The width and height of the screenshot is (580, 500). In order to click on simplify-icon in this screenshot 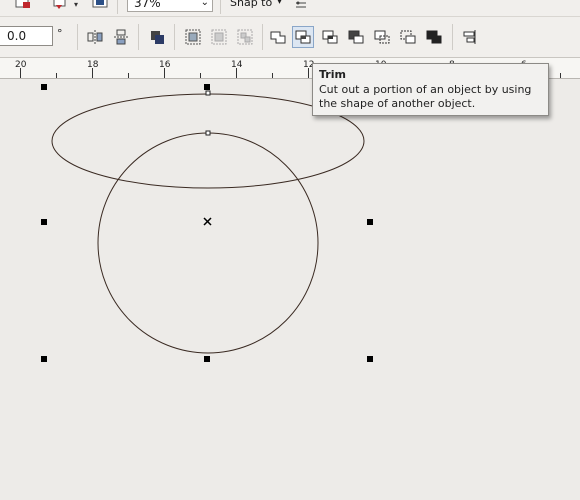, I will do `click(356, 37)`.